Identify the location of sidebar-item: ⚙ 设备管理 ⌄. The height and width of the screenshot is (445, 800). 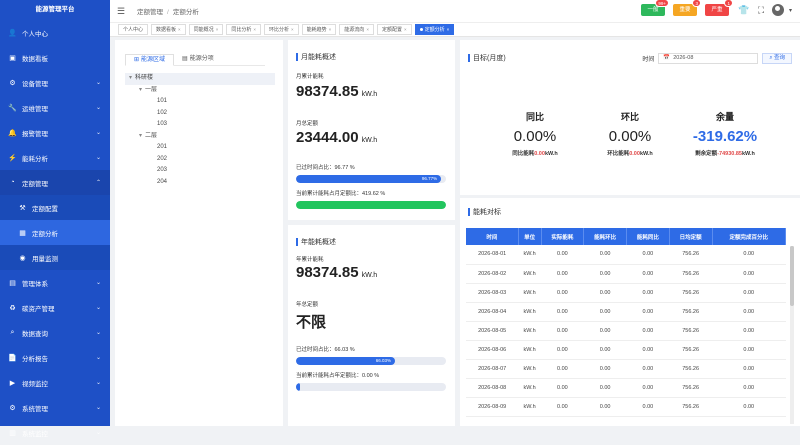
(55, 82).